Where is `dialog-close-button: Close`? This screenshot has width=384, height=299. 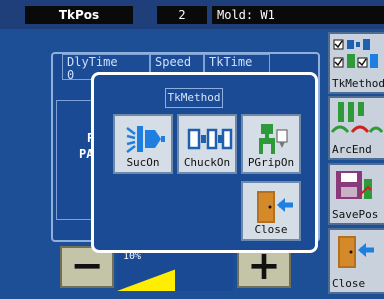
dialog-close-button: Close is located at coordinates (271, 211).